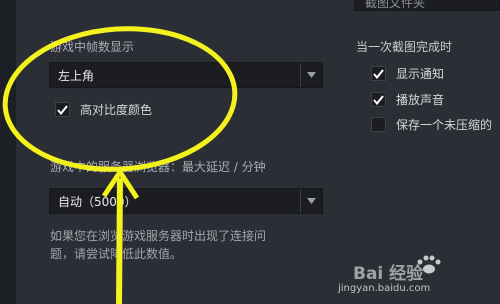 The width and height of the screenshot is (500, 304). Describe the element at coordinates (395, 5) in the screenshot. I see `screenshot-folder-label: 截图文件夹` at that location.